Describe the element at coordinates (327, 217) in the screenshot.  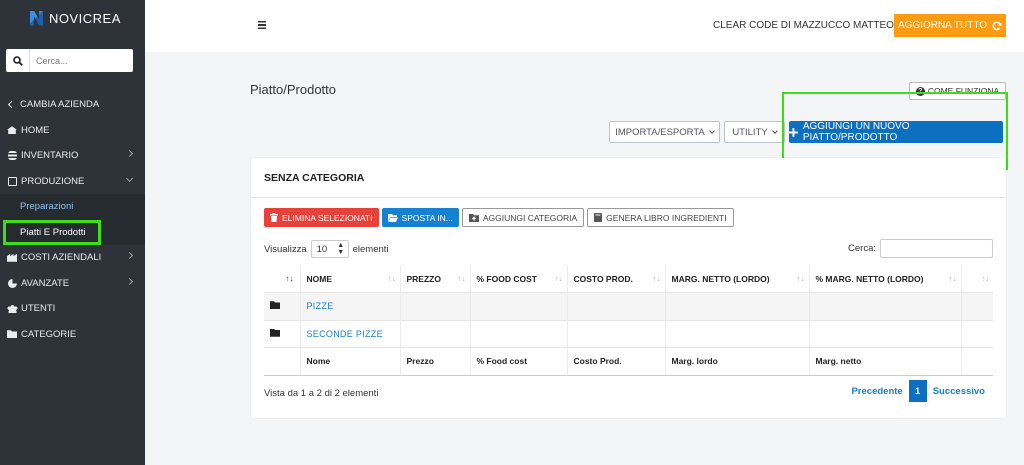
I see `delete-selected-label: ELIMINA SELEZIONATI` at that location.